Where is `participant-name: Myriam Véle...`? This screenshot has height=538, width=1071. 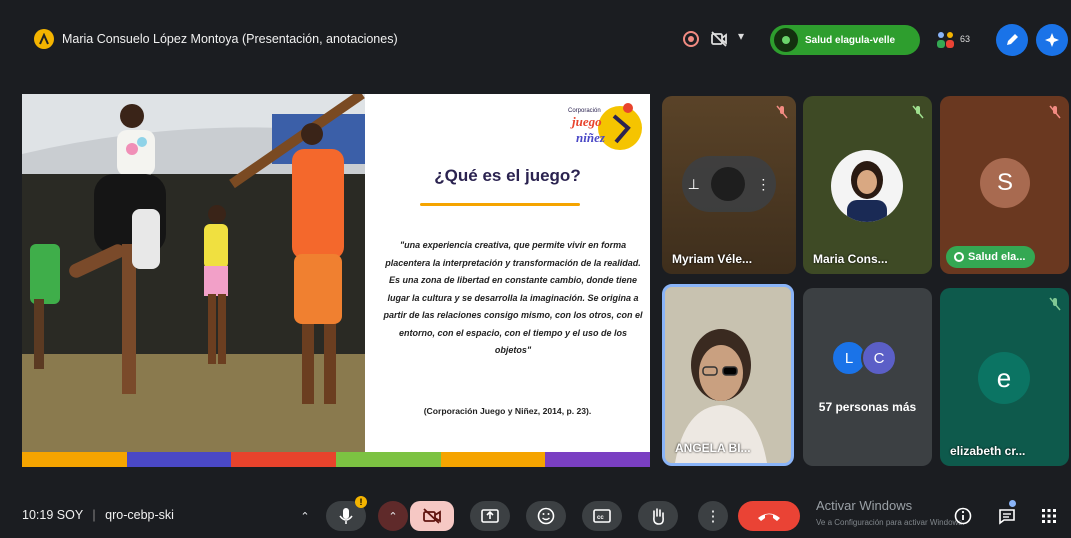
participant-name: Myriam Véle... is located at coordinates (712, 259).